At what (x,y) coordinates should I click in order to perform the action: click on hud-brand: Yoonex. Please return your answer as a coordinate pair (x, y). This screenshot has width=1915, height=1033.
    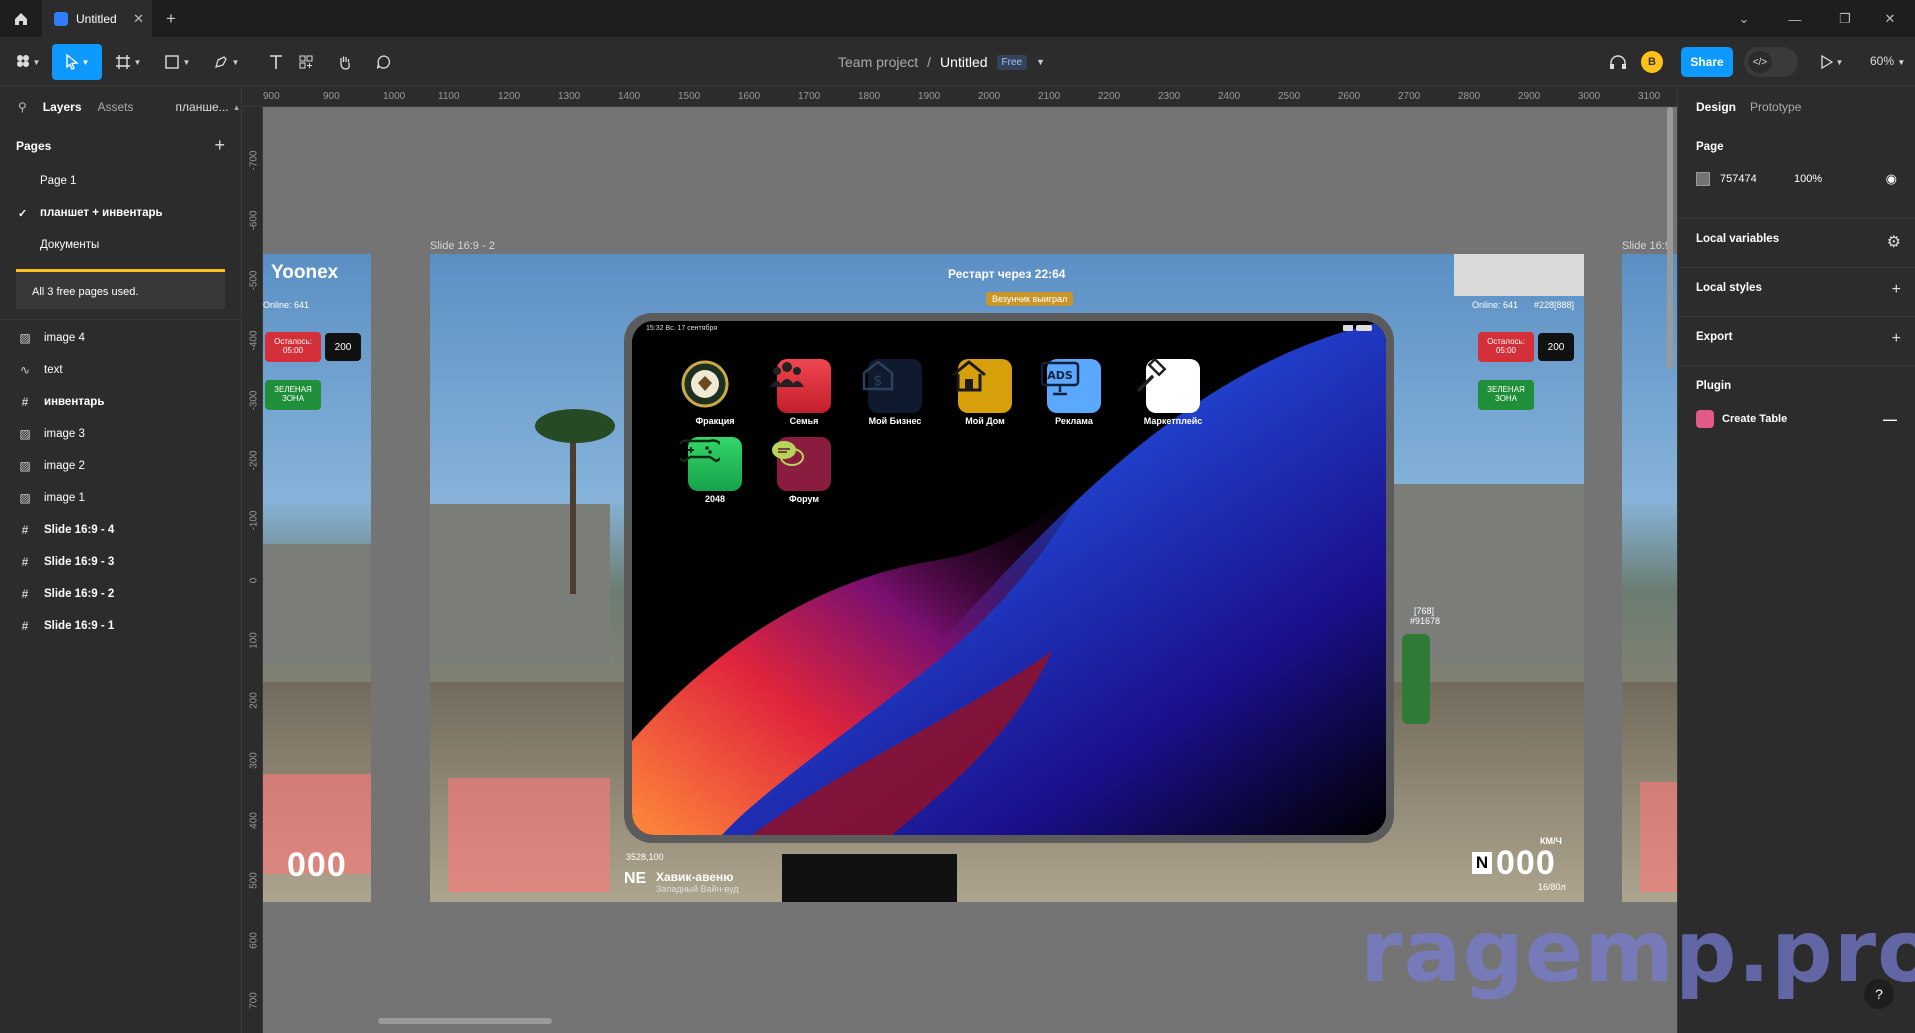
    Looking at the image, I should click on (305, 272).